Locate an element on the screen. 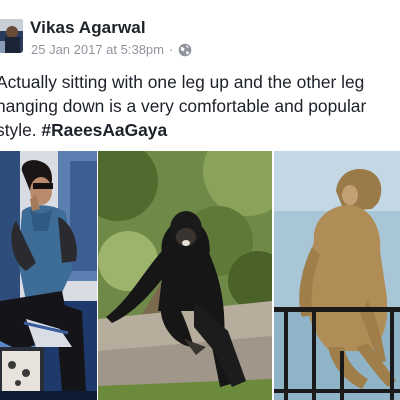 This screenshot has height=400, width=400. post-text-prefix: style. is located at coordinates (21, 130).